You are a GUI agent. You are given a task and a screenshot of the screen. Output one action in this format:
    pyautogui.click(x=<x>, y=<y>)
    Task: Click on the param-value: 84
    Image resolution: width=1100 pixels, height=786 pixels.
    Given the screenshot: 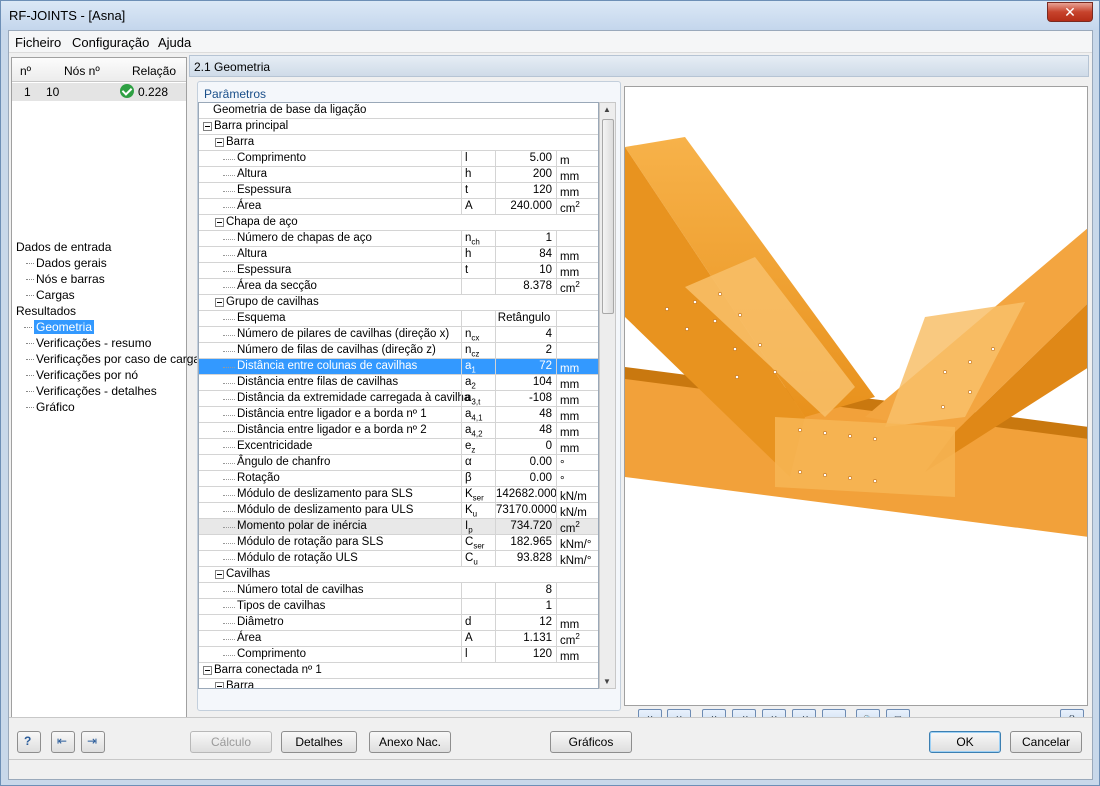 What is the action you would take?
    pyautogui.click(x=525, y=255)
    